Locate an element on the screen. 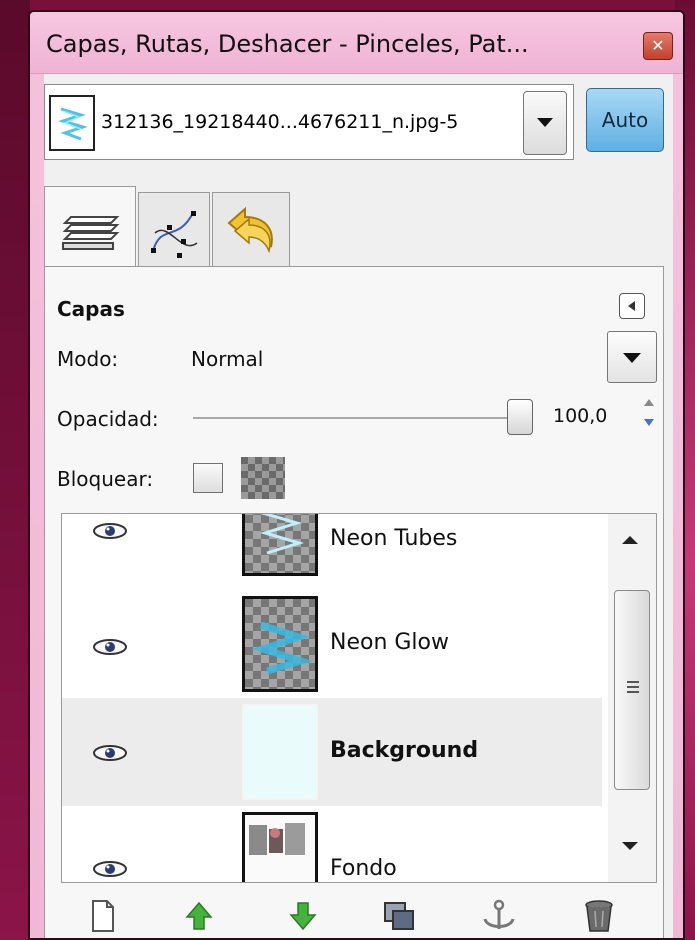 The height and width of the screenshot is (940, 695). mode-label: Modo: is located at coordinates (88, 359).